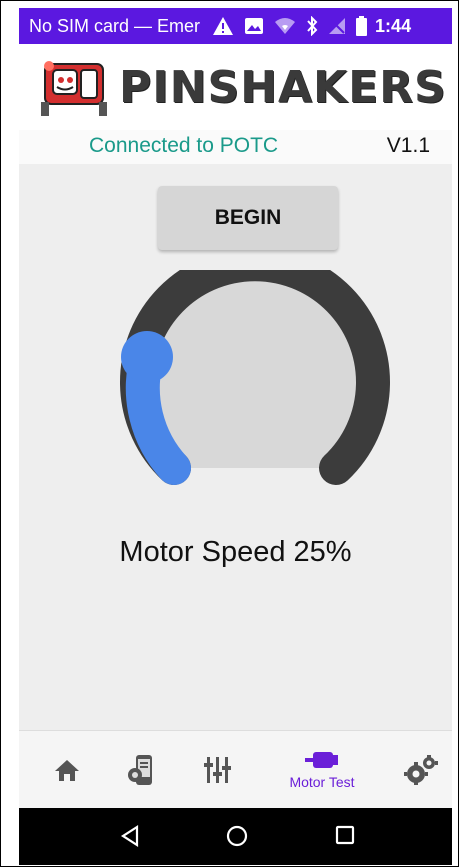 Image resolution: width=459 pixels, height=867 pixels. I want to click on nav-home, so click(67, 770).